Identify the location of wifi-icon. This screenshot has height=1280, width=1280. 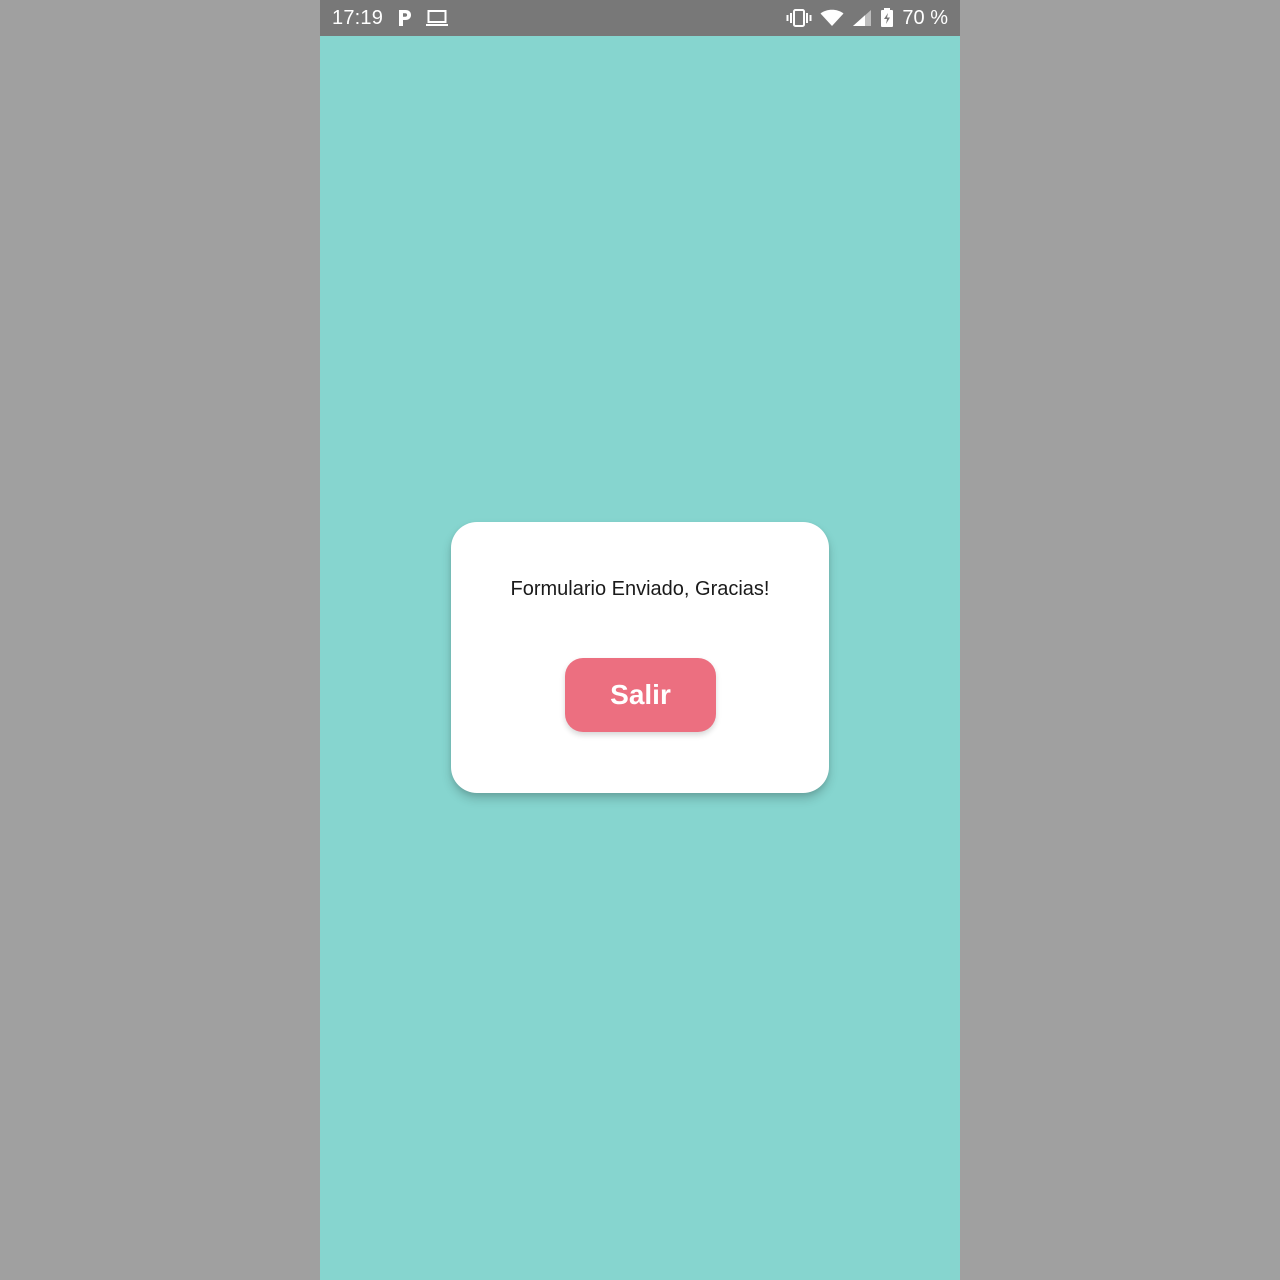
(832, 18).